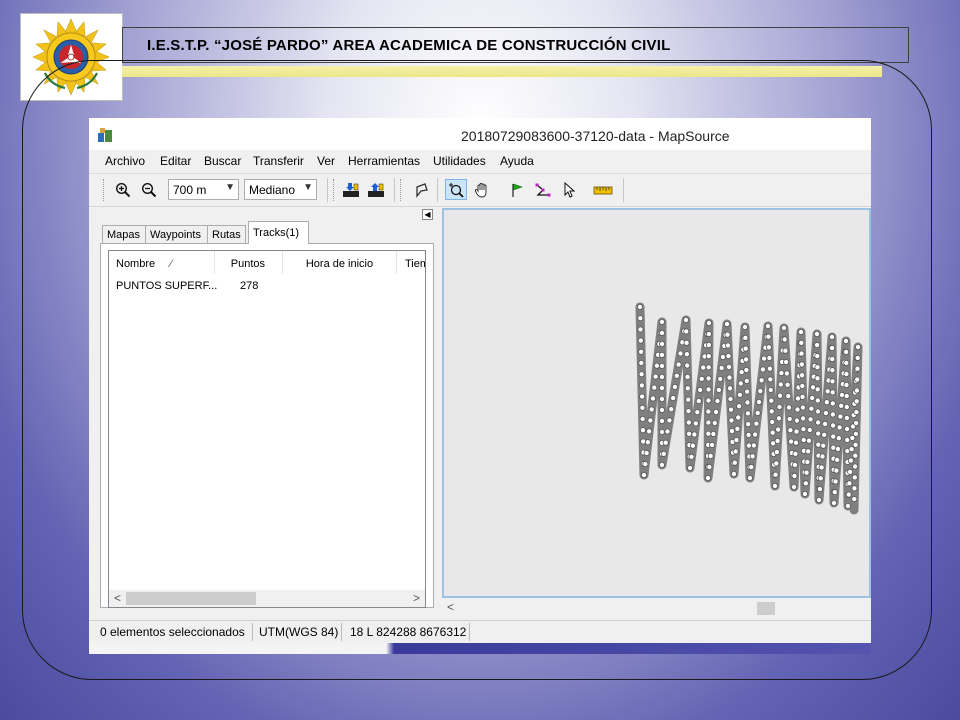  What do you see at coordinates (267, 598) in the screenshot?
I see `horizontal-scrollbar: < >` at bounding box center [267, 598].